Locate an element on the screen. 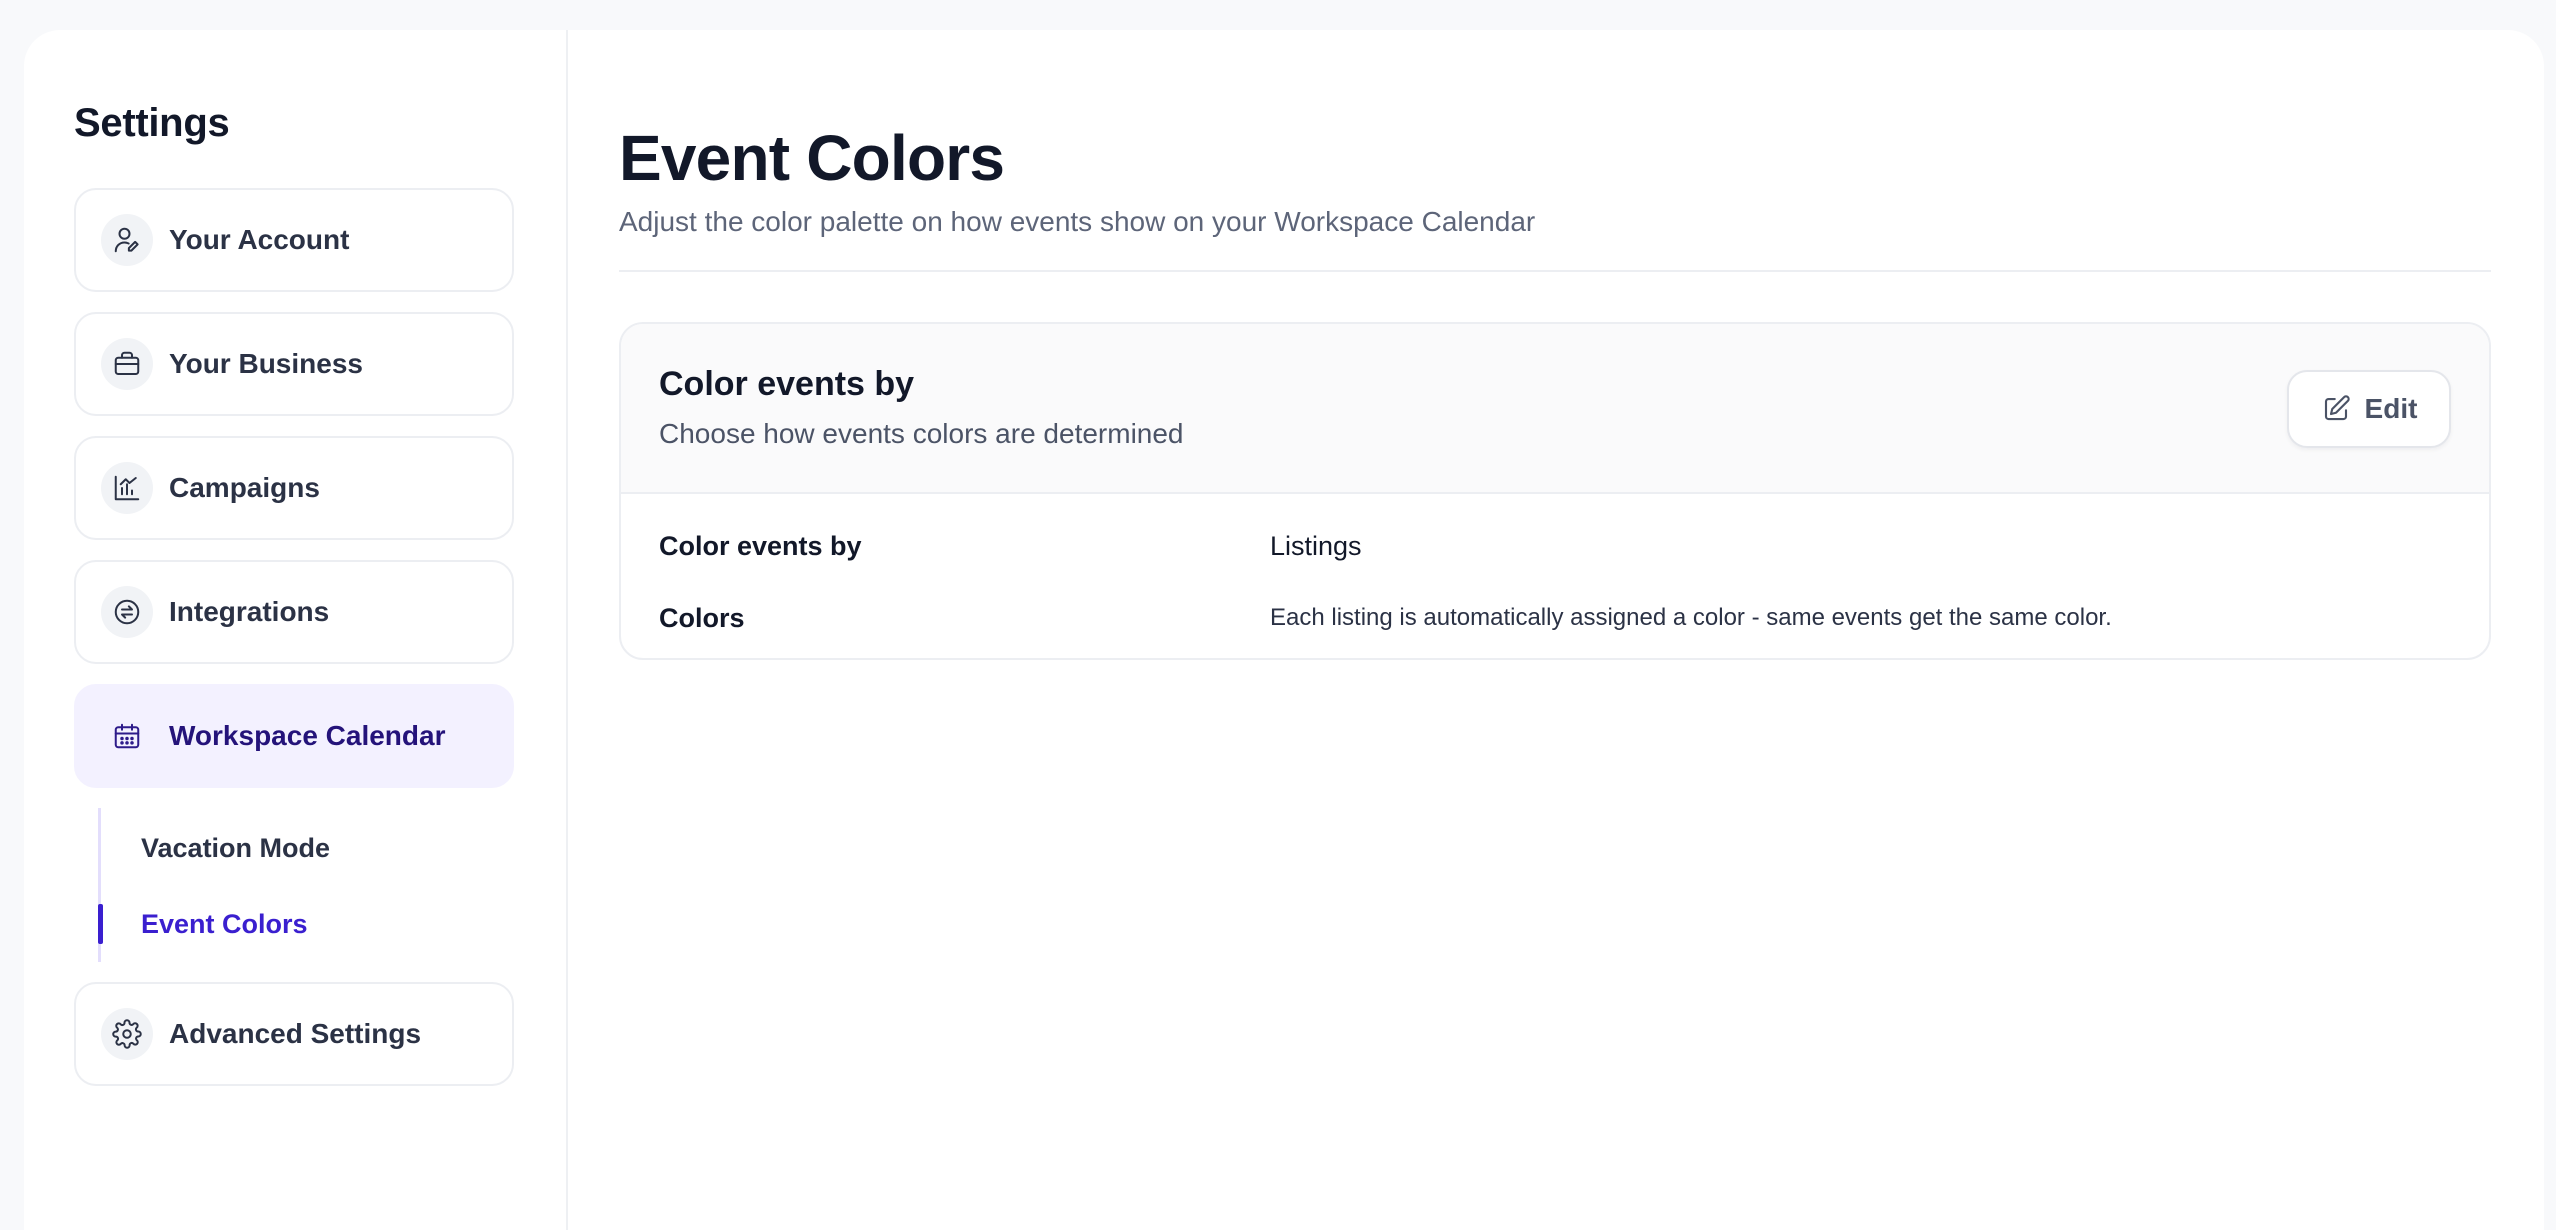  edit-button-label: Edit is located at coordinates (2391, 408).